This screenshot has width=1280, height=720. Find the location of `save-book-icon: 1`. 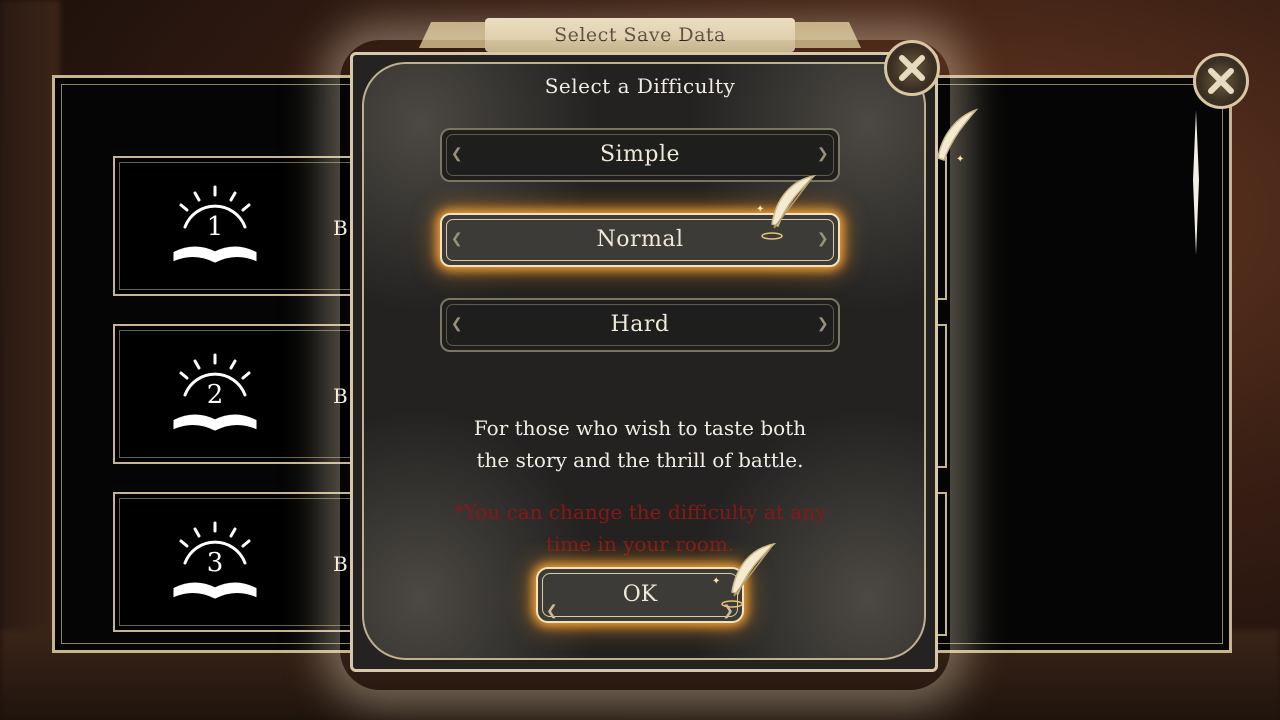

save-book-icon: 1 is located at coordinates (215, 224).